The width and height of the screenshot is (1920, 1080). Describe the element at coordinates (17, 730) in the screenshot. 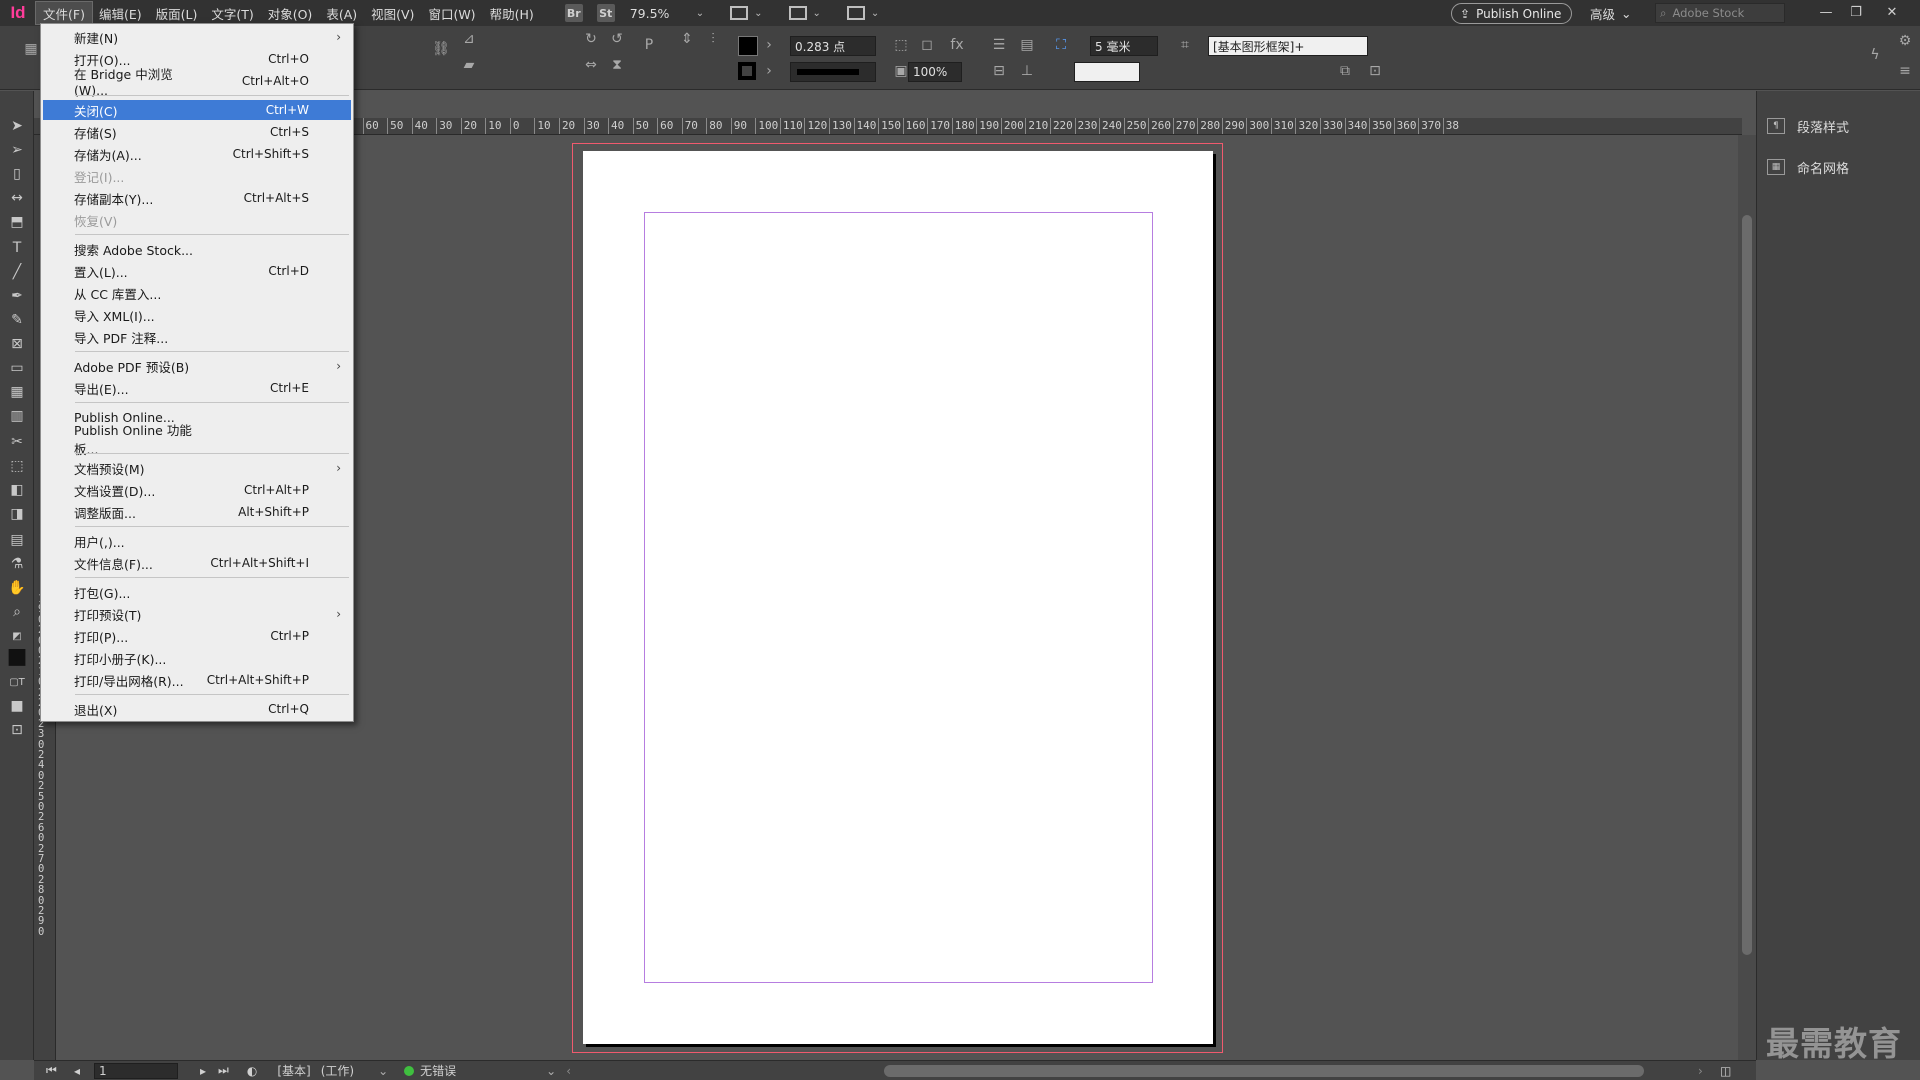

I see `screen-mode-icon: ⊡` at that location.